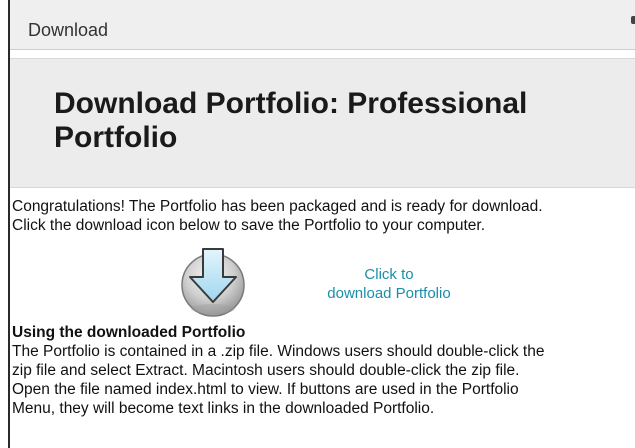  Describe the element at coordinates (68, 30) in the screenshot. I see `titlebar-title: Download` at that location.